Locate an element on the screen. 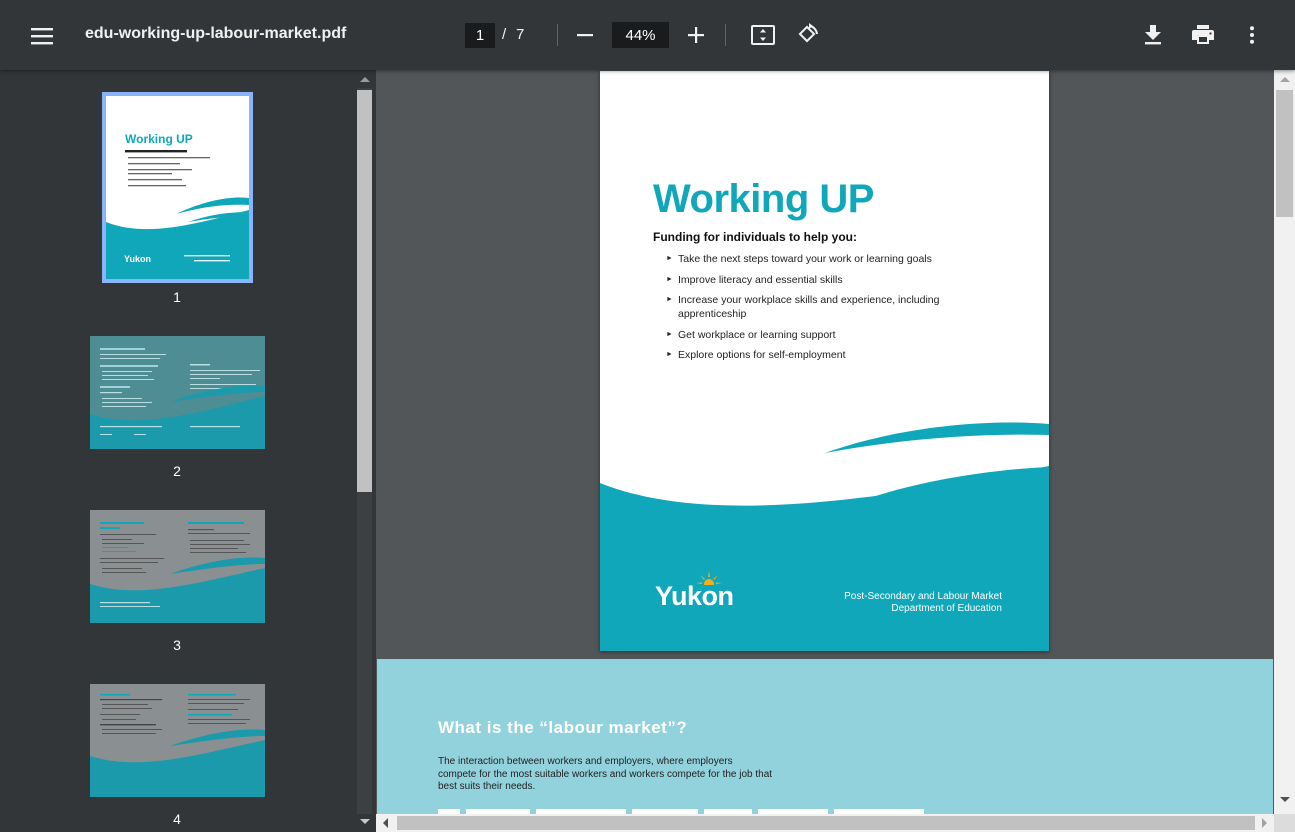 The image size is (1295, 832). list-item: Get workplace or learning support is located at coordinates (816, 335).